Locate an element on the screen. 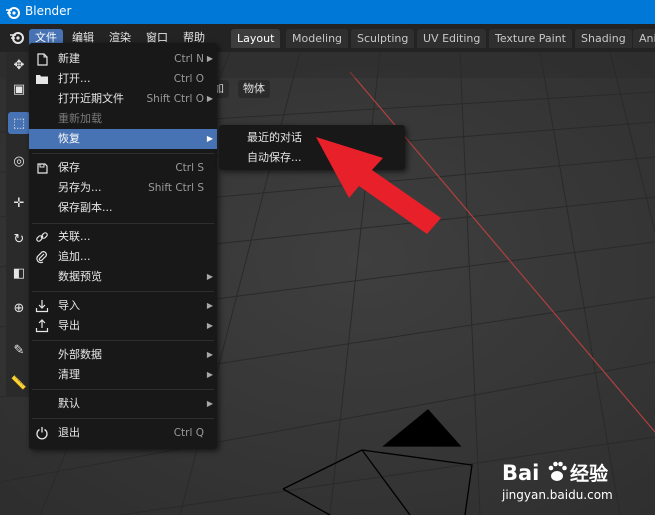 The height and width of the screenshot is (515, 655). file-menu-import: 导入 ▶ is located at coordinates (123, 306).